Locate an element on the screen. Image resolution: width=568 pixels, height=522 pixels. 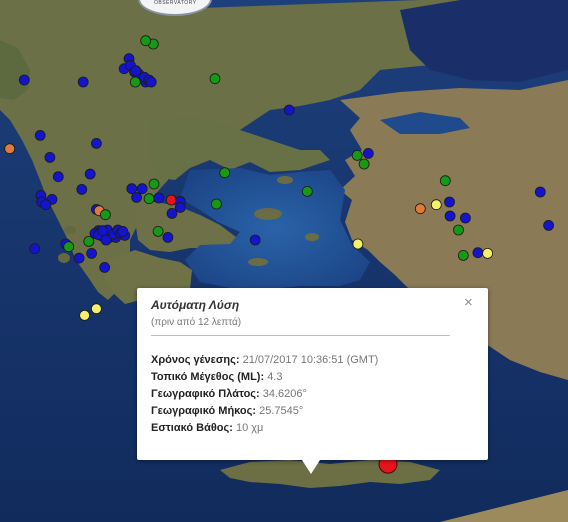
island-andros is located at coordinates (258, 262).